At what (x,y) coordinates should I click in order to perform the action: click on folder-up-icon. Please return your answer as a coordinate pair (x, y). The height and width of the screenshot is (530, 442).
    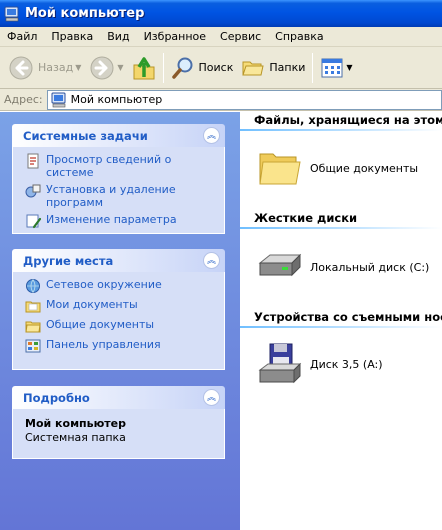
    Looking at the image, I should click on (144, 67).